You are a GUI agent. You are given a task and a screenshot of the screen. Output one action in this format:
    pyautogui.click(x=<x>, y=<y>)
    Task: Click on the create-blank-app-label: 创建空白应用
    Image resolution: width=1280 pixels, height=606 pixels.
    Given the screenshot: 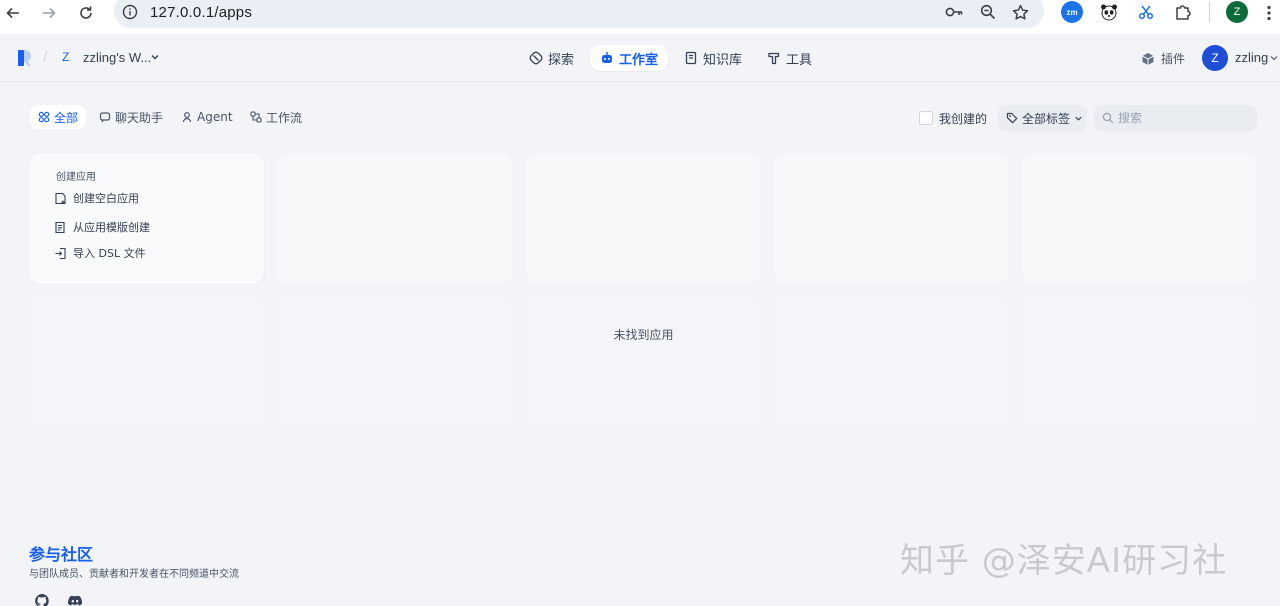 What is the action you would take?
    pyautogui.click(x=106, y=198)
    